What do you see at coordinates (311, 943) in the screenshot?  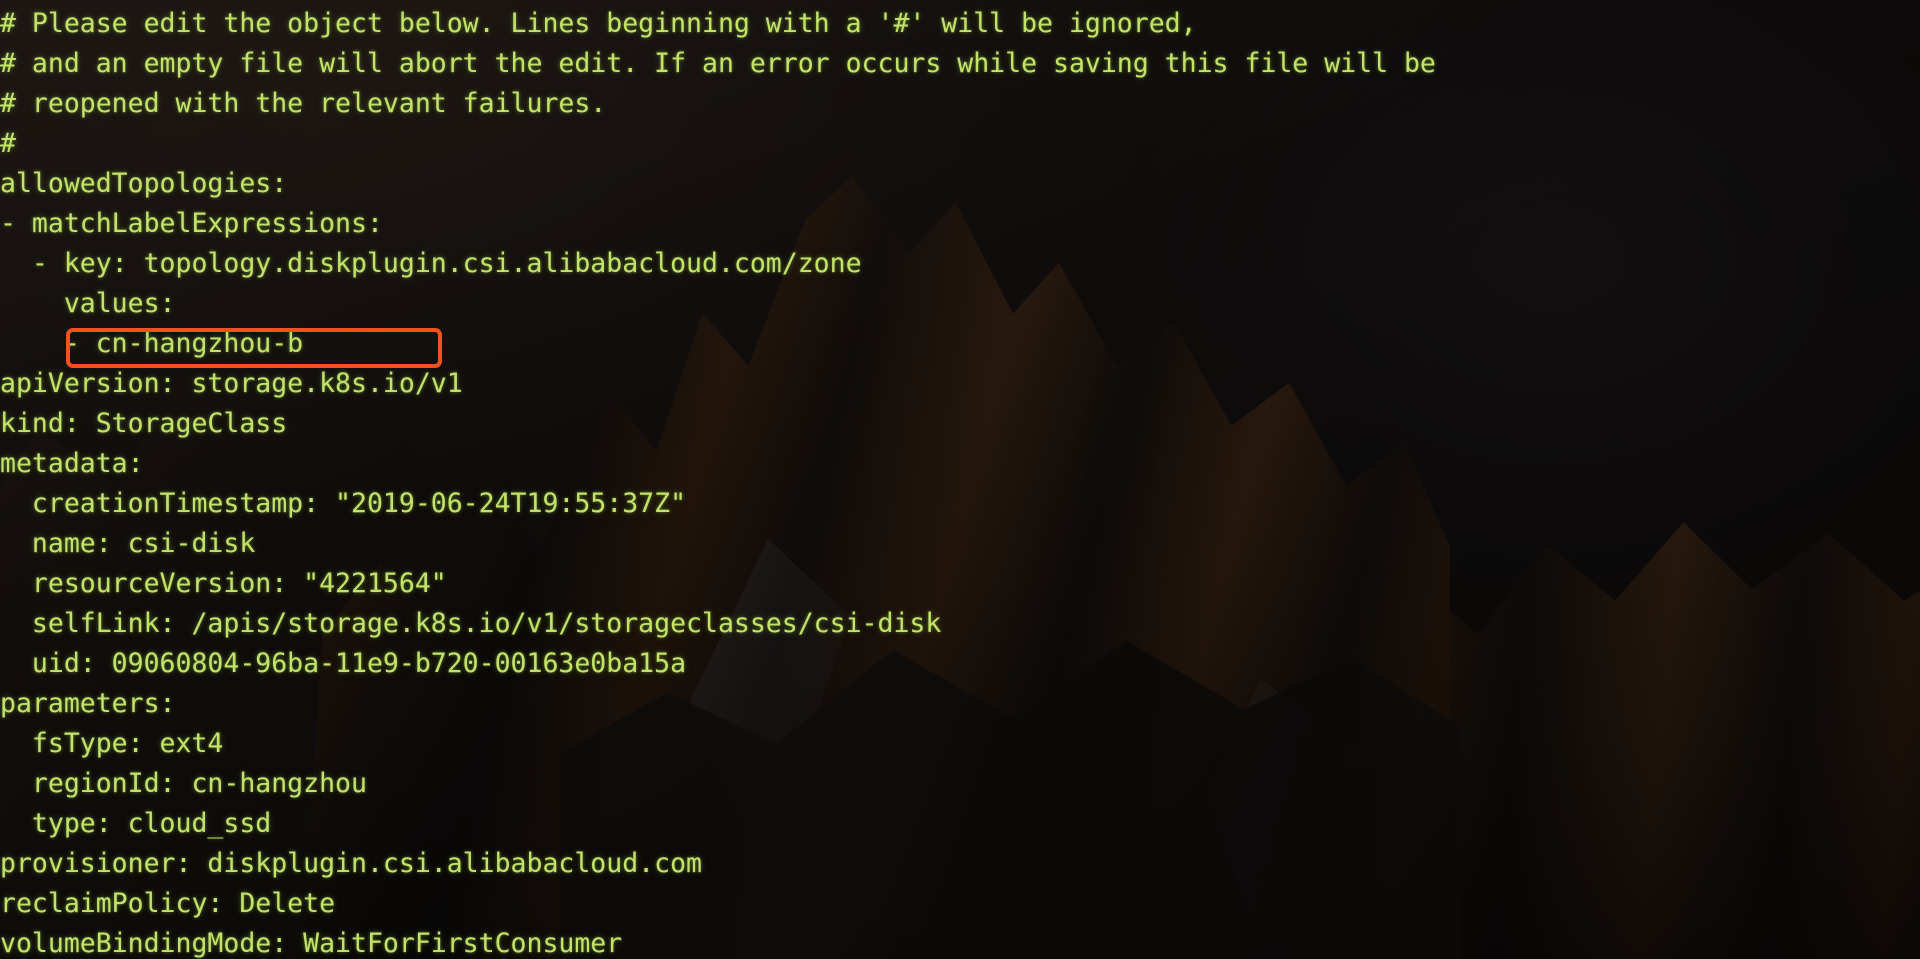 I see `editor-line: volumeBindingMode: WaitForFirstConsumer` at bounding box center [311, 943].